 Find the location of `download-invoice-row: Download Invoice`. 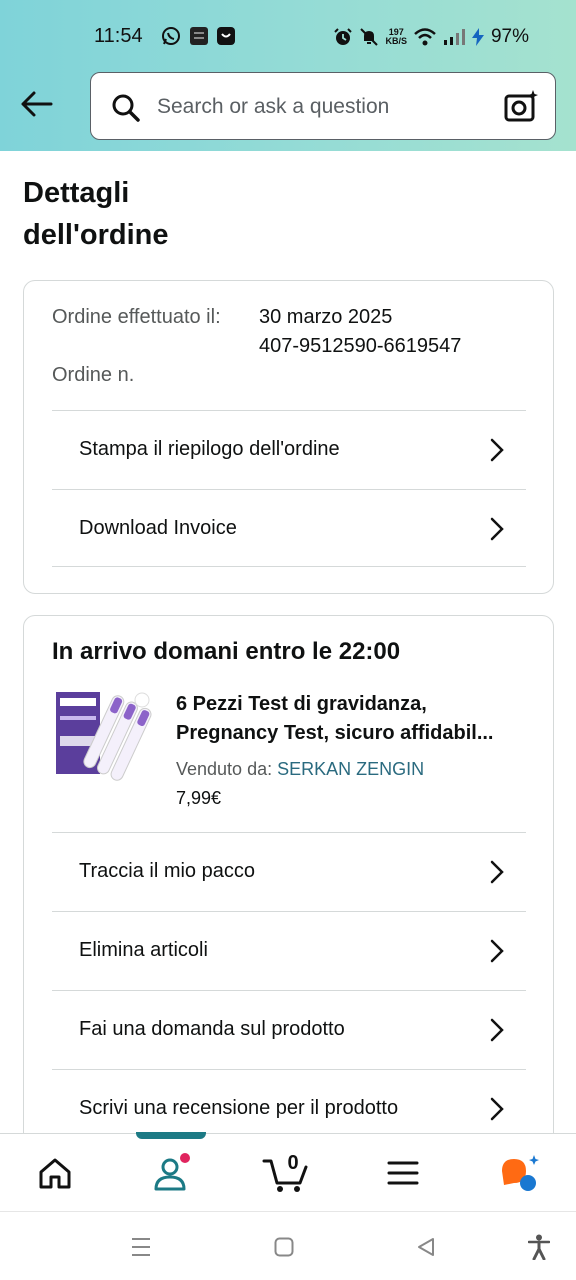

download-invoice-row: Download Invoice is located at coordinates (289, 528).